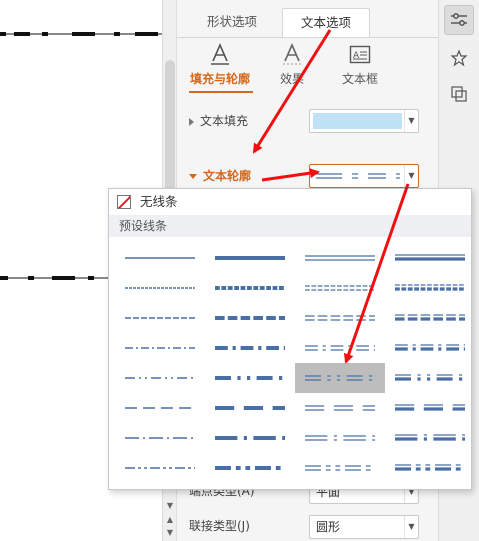 The image size is (479, 541). What do you see at coordinates (364, 527) in the screenshot?
I see `join-type-dropdown: 圆形 ▼` at bounding box center [364, 527].